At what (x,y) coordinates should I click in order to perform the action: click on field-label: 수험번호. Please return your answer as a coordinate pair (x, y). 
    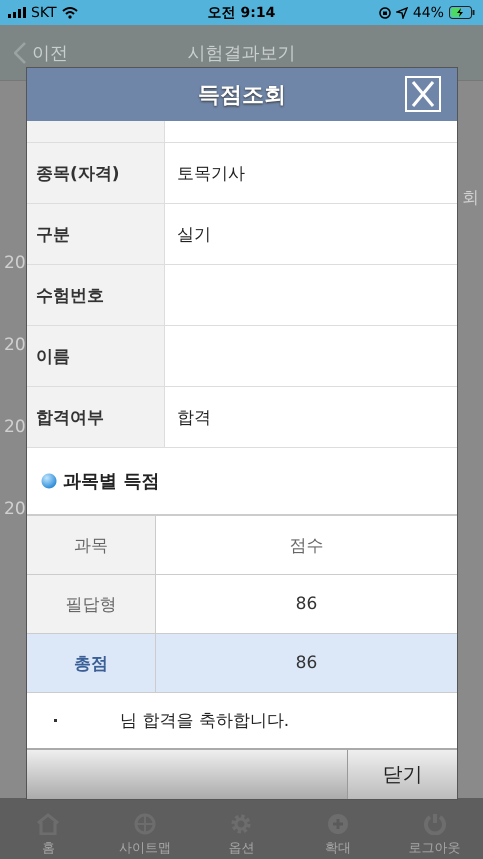
    Looking at the image, I should click on (96, 295).